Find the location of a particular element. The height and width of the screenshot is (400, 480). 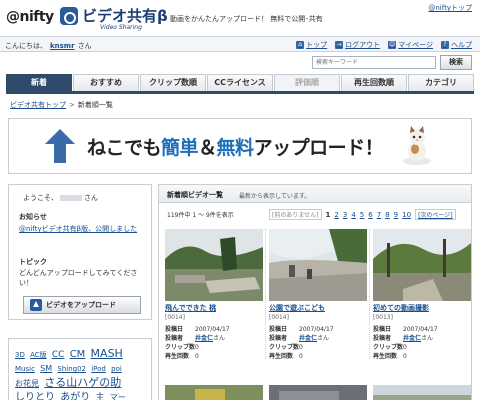

topic-text: どんどんアップロードしてみてください！ is located at coordinates (78, 278).